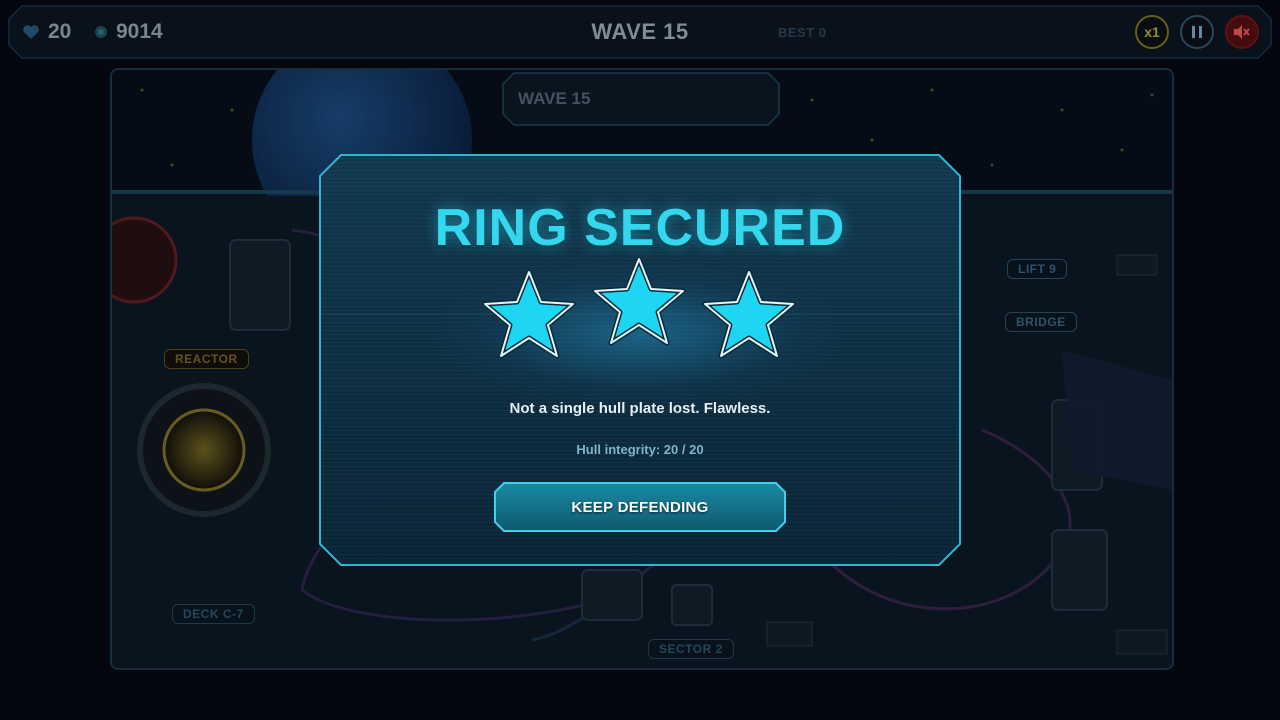 The width and height of the screenshot is (1280, 720). I want to click on dialog-title: RING SECURED, so click(640, 228).